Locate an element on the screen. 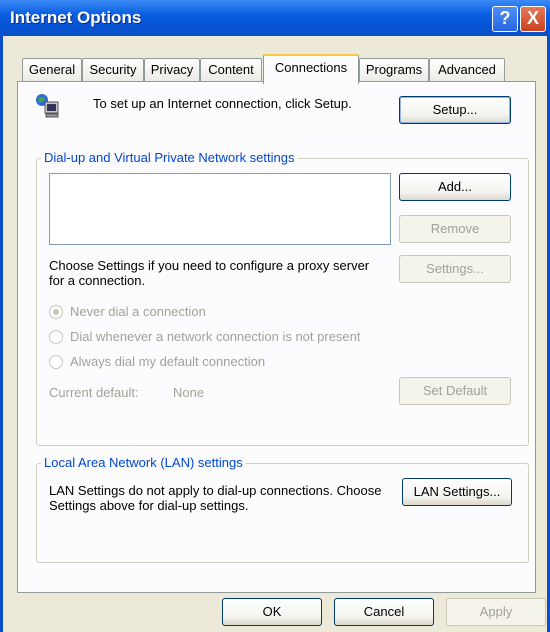 Image resolution: width=550 pixels, height=632 pixels. dial-whenever-radio is located at coordinates (56, 337).